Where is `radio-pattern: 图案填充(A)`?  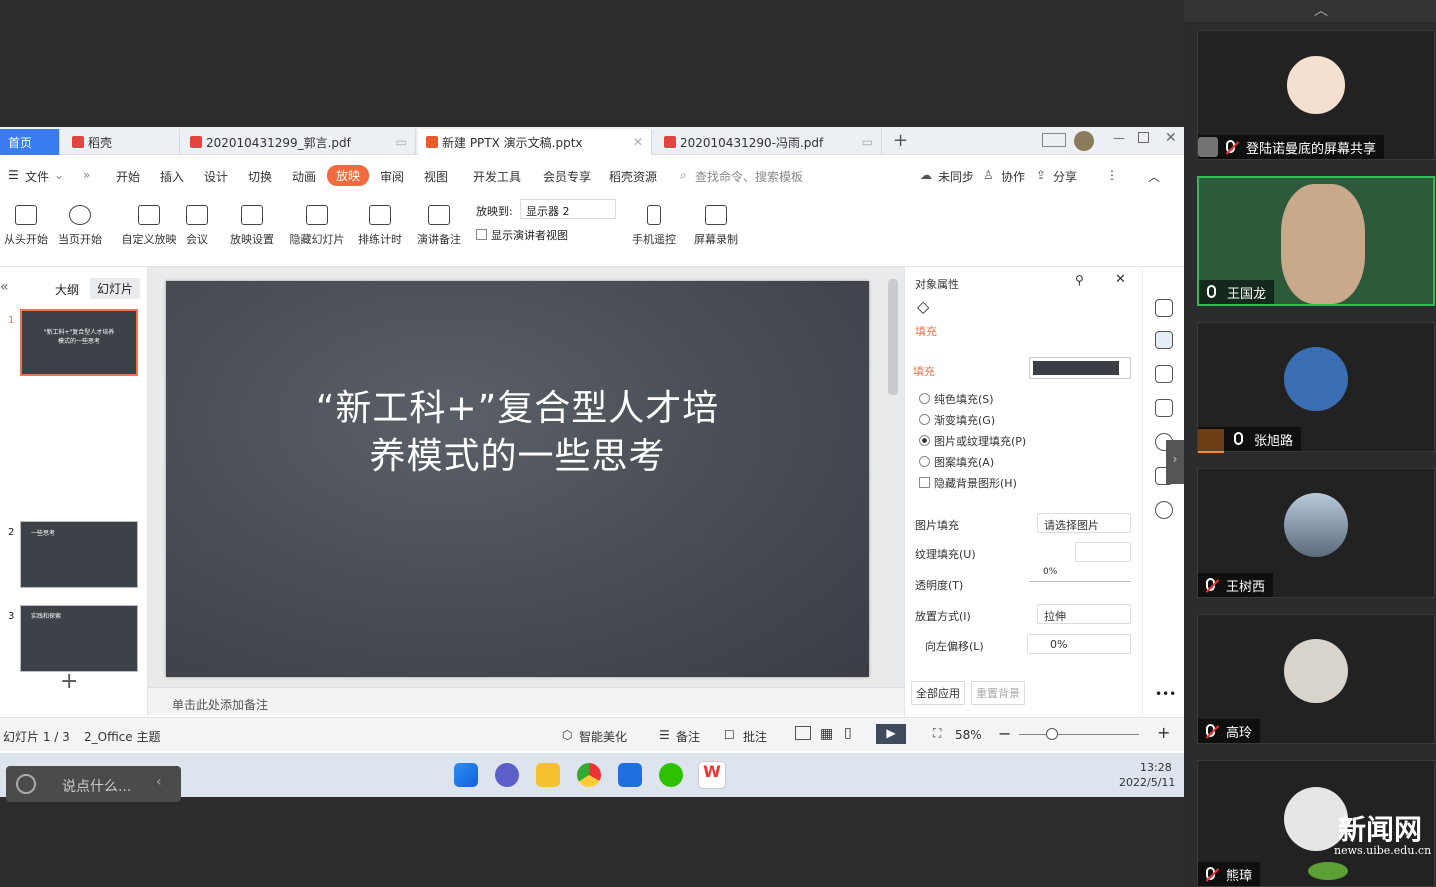
radio-pattern: 图案填充(A) is located at coordinates (956, 462).